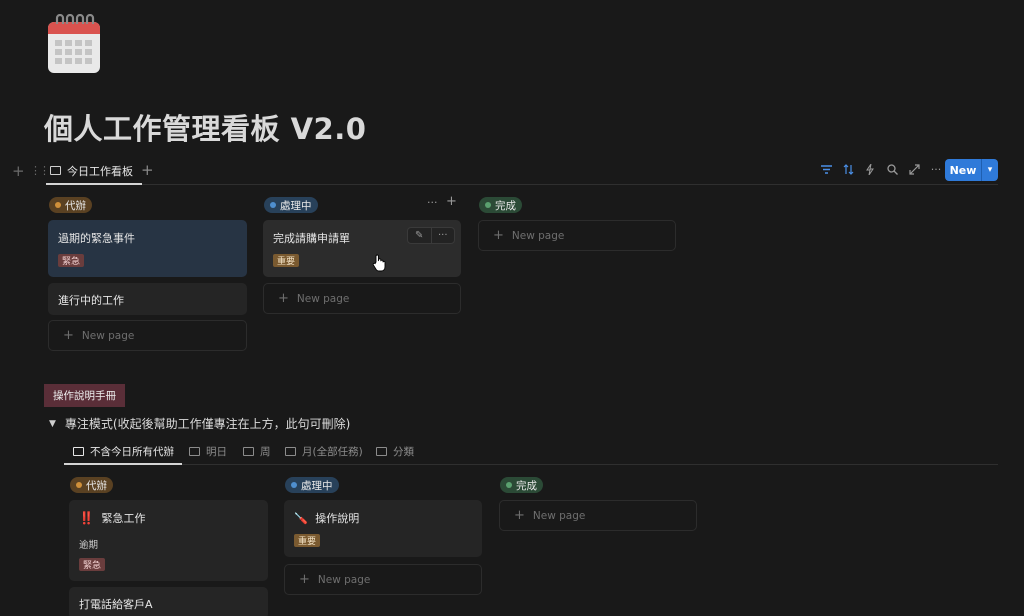 The image size is (1024, 616). Describe the element at coordinates (168, 601) in the screenshot. I see `board-card: 打電話給客戶A` at that location.